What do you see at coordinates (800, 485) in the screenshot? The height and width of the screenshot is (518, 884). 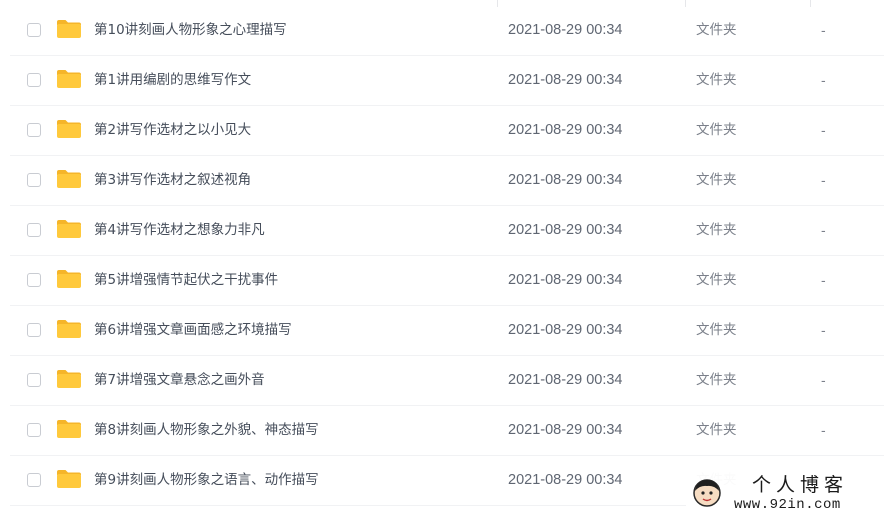 I see `watermark-title: 个人博客` at bounding box center [800, 485].